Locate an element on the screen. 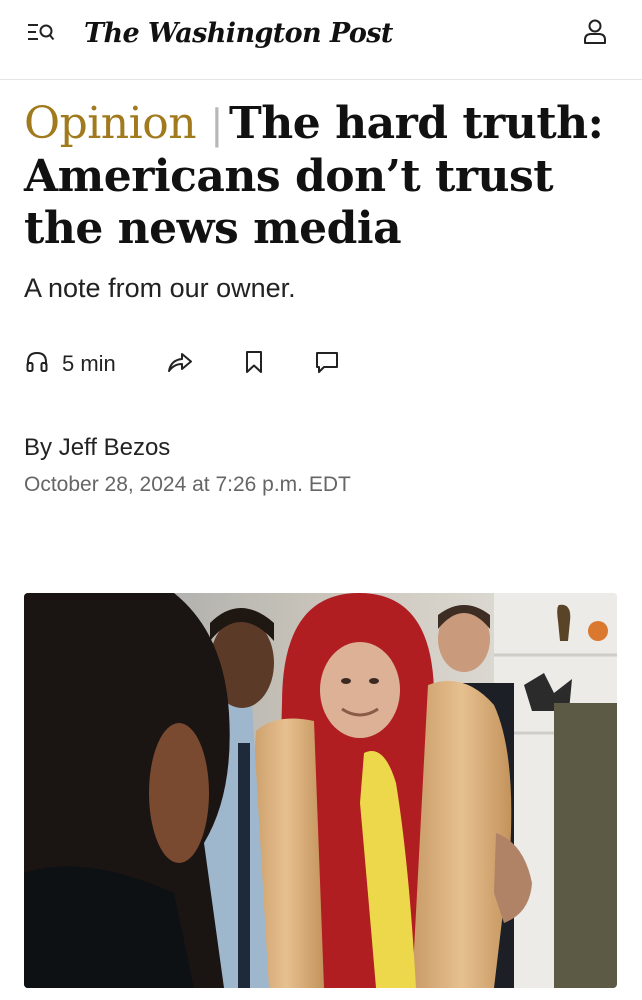 This screenshot has height=1000, width=642. listen-duration: 5 min is located at coordinates (89, 363).